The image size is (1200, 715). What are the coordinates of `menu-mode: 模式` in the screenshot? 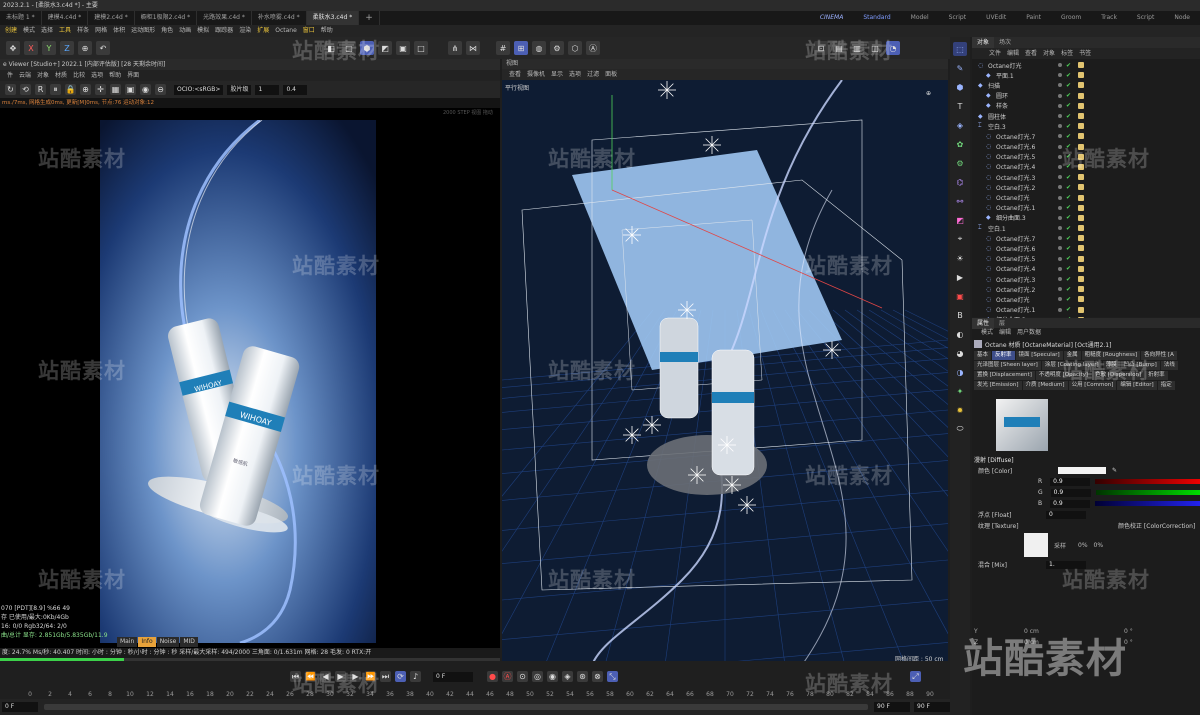 It's located at (29, 31).